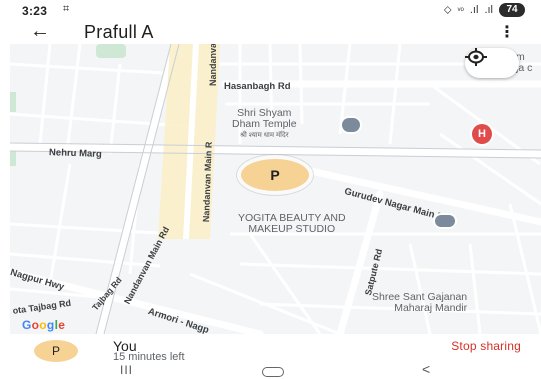 The width and height of the screenshot is (541, 379). I want to click on status-bar: 3:23 ⌗ ⬦ ᵛᵒ .ıl .ıl 74, so click(270, 11).